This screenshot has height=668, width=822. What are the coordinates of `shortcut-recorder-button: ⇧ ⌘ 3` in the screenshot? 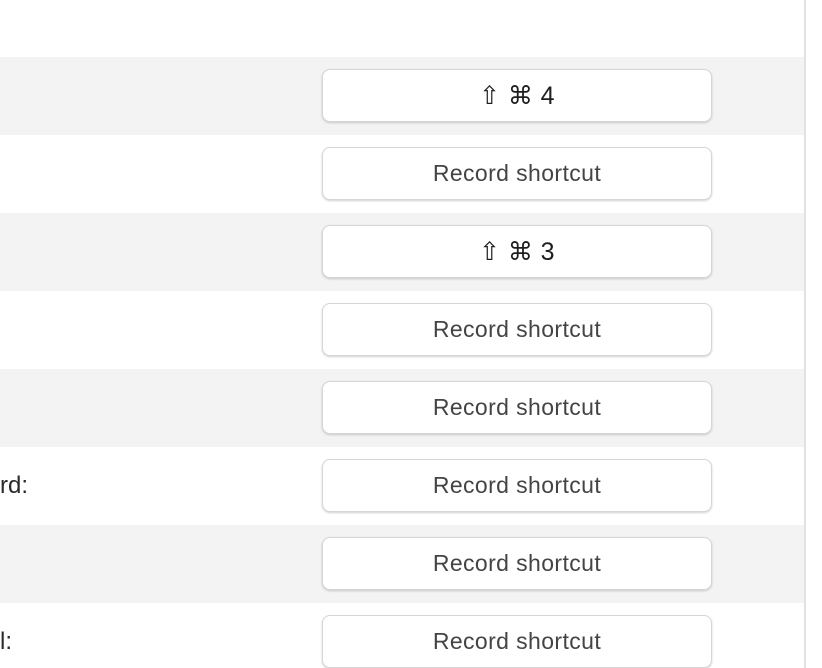 It's located at (517, 251).